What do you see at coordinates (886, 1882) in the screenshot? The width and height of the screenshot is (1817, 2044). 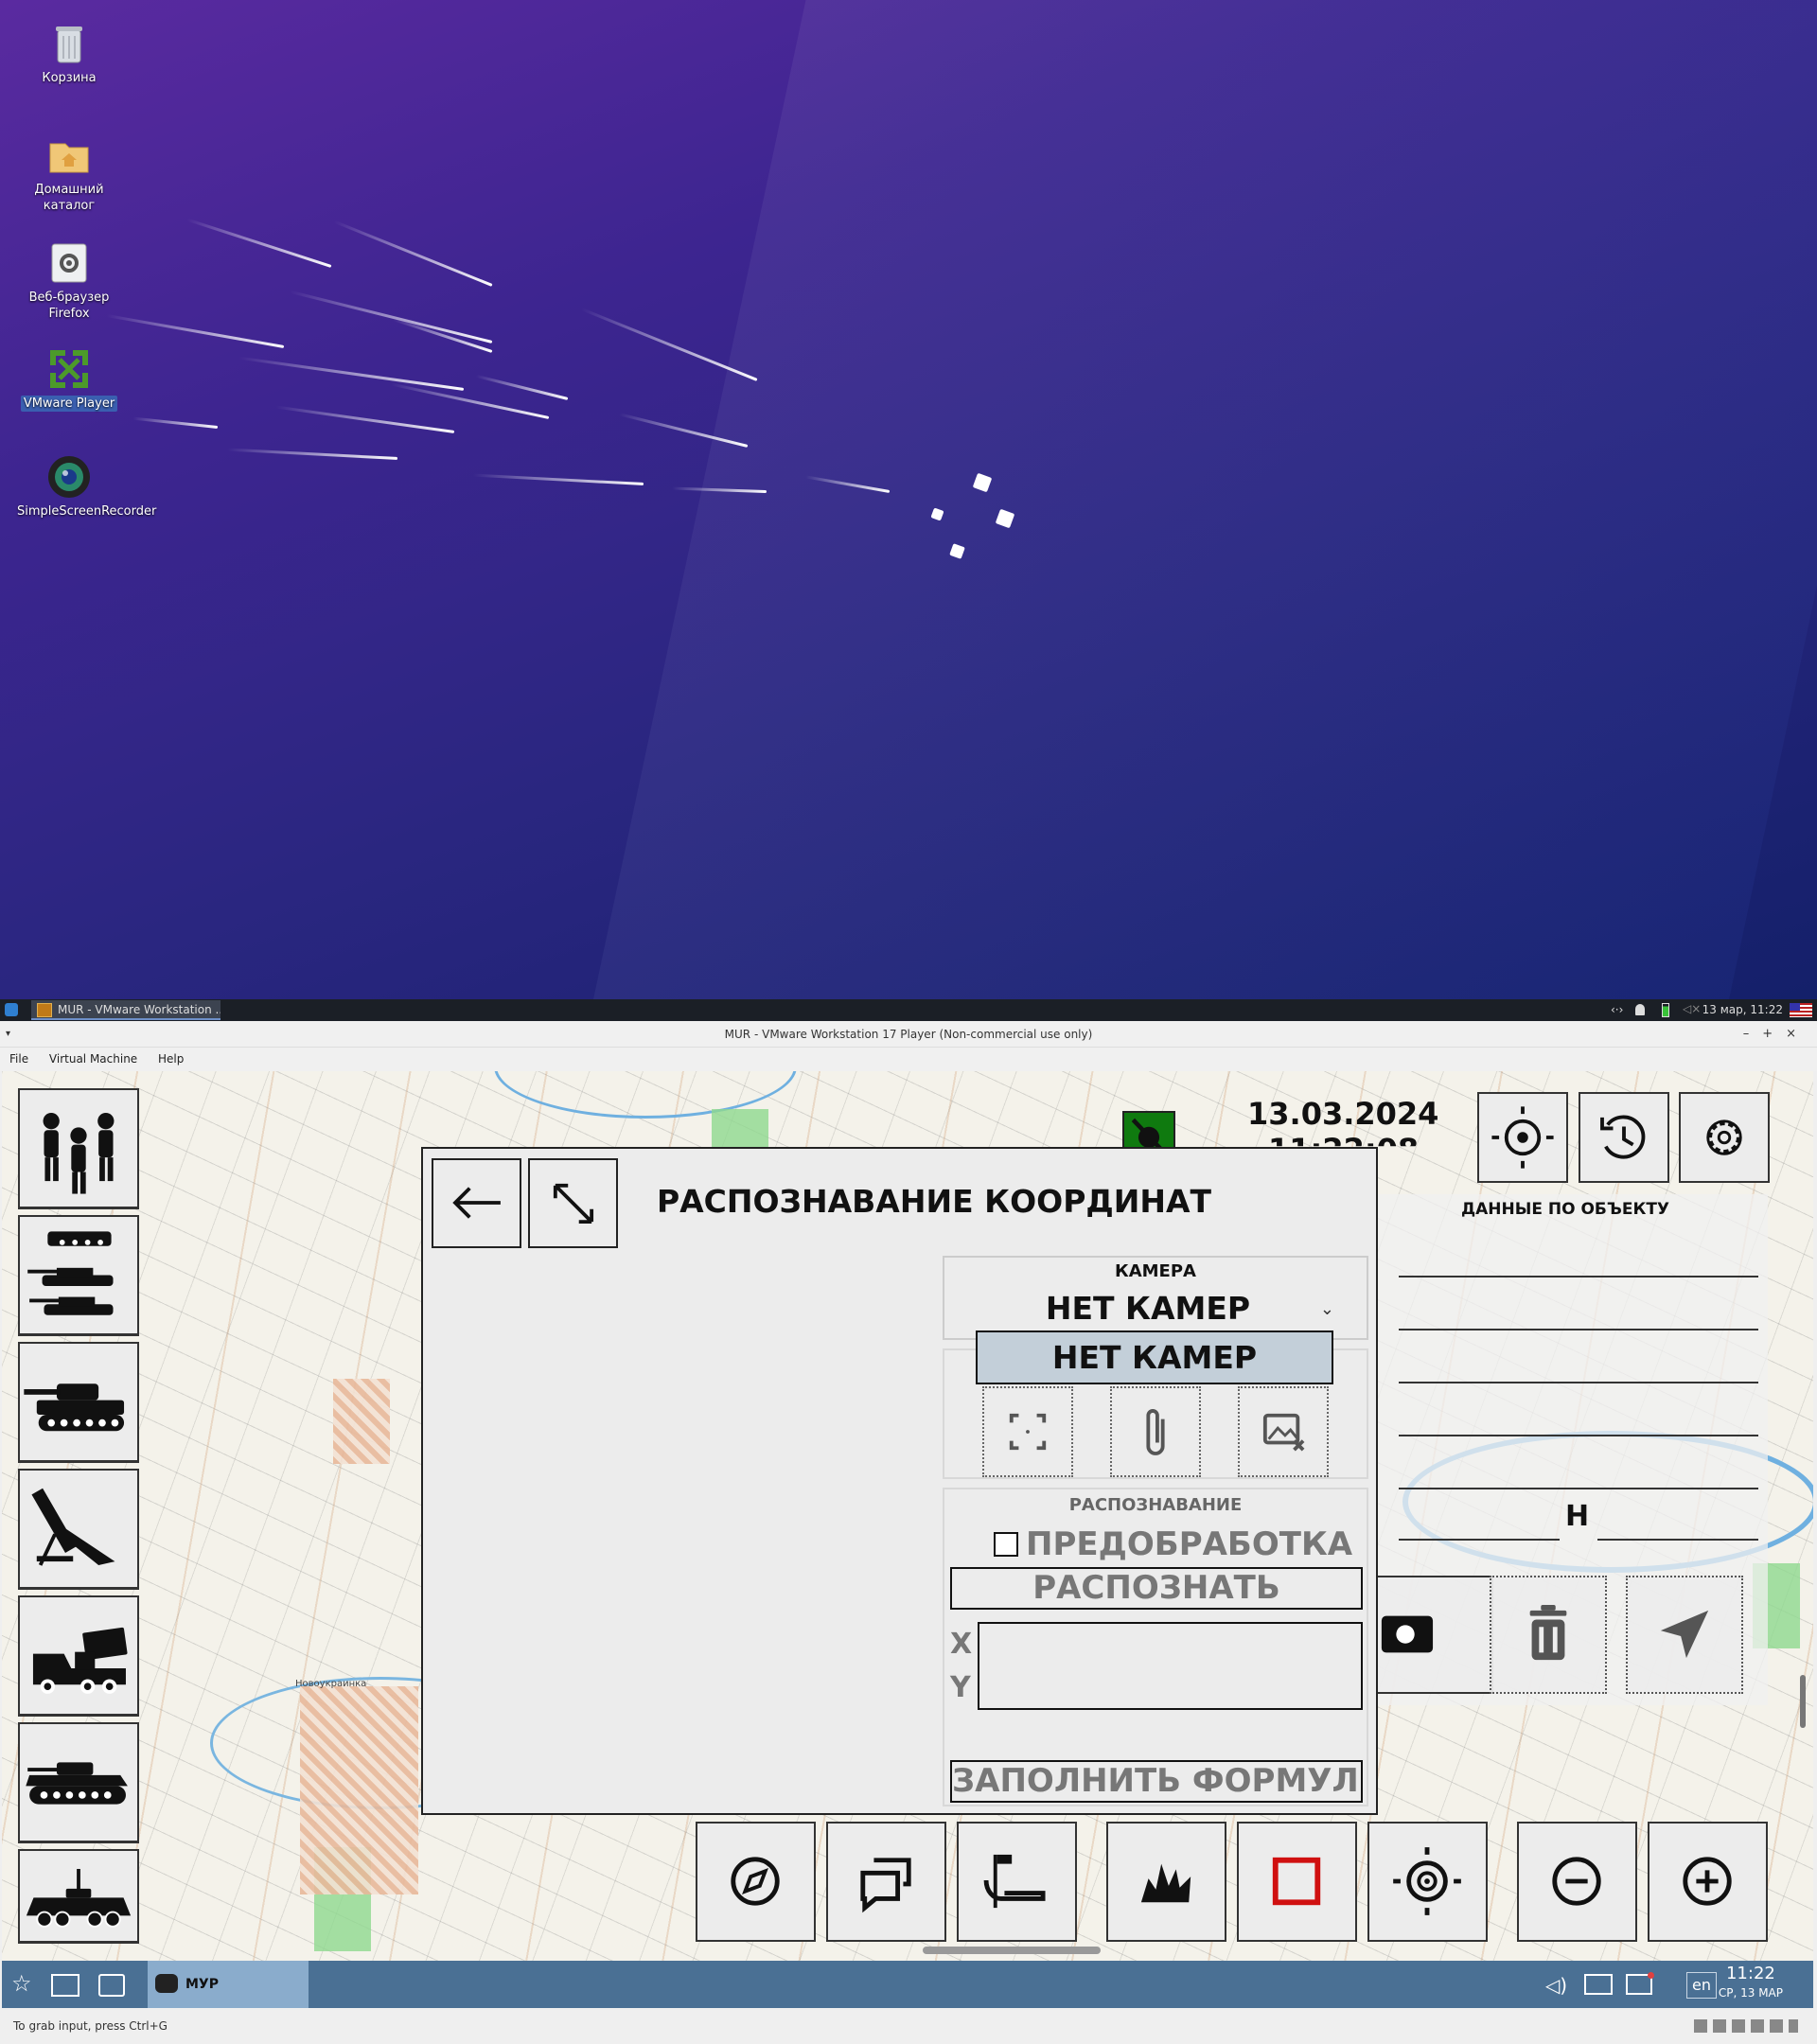 I see `messages-button` at bounding box center [886, 1882].